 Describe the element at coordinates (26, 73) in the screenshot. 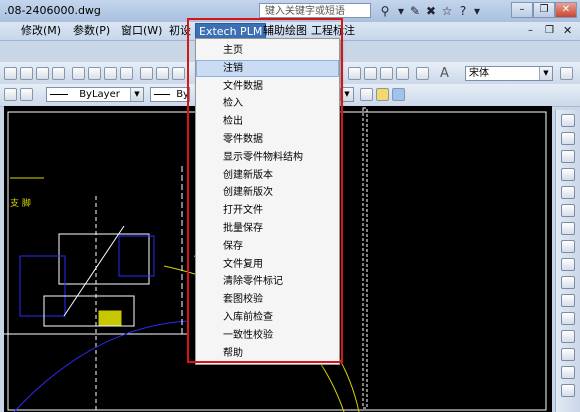

I see `tool-open-icon` at that location.